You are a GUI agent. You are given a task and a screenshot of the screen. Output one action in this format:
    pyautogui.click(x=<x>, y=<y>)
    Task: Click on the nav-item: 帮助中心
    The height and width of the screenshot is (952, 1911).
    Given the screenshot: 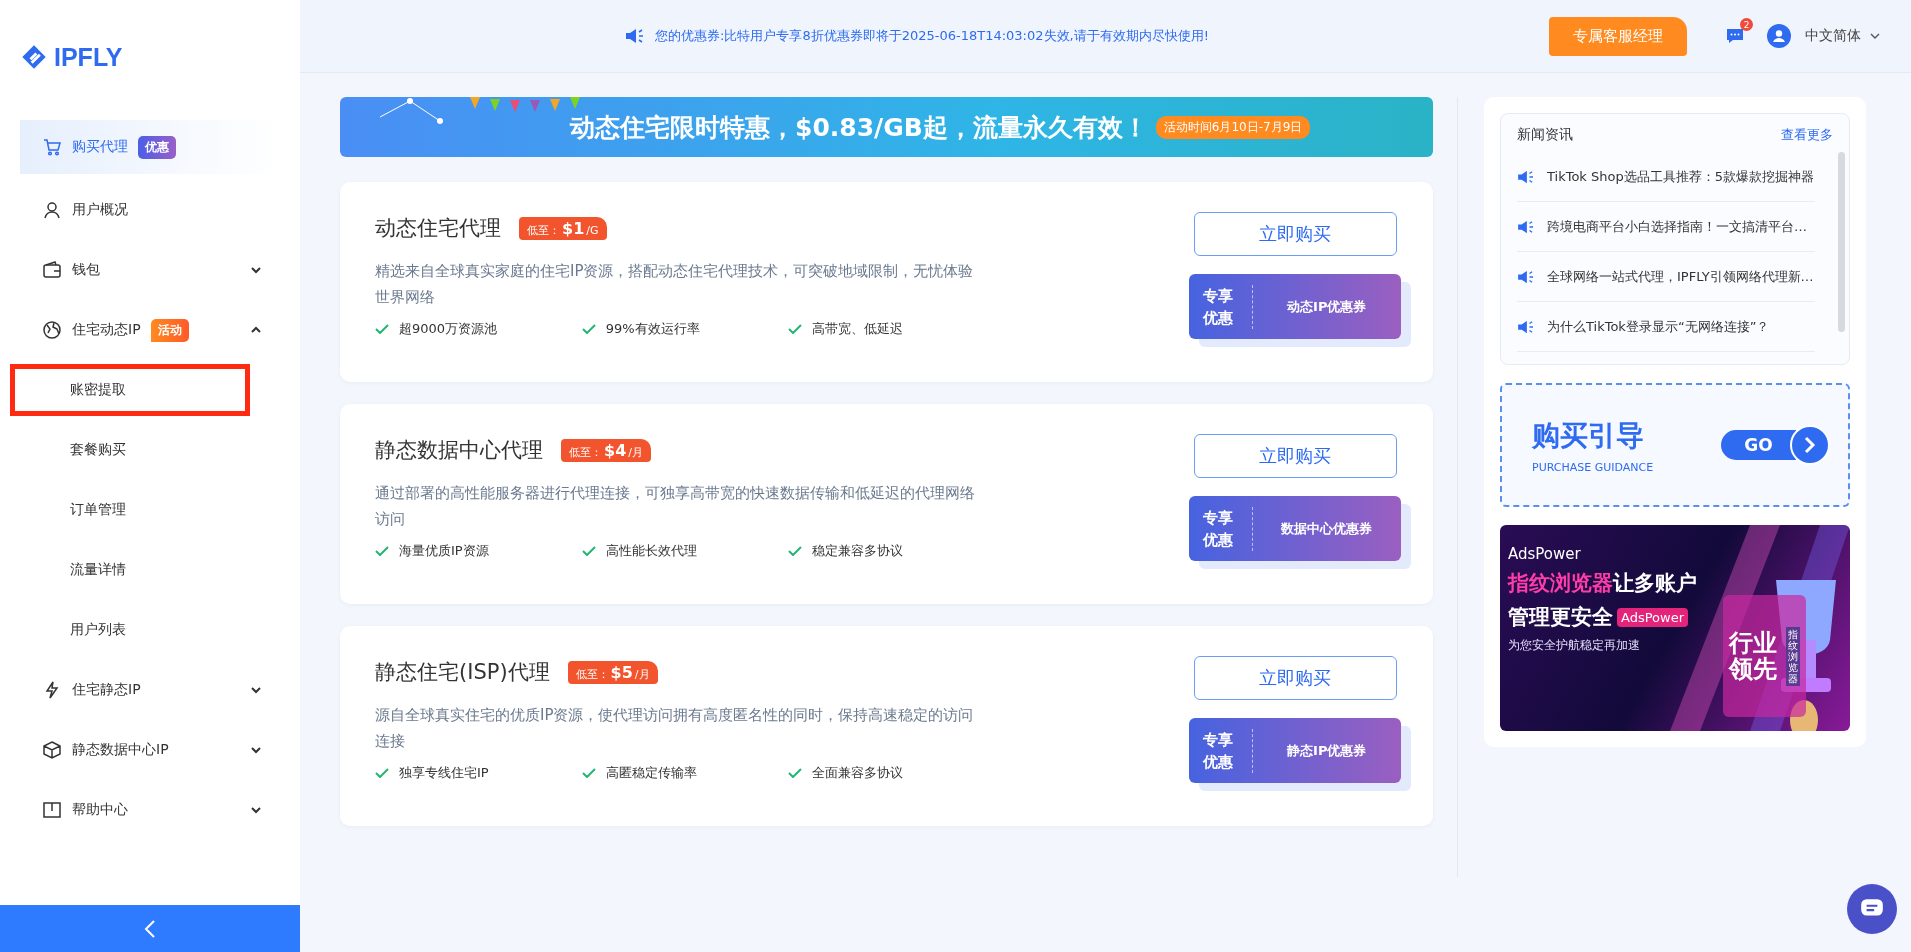 What is the action you would take?
    pyautogui.click(x=150, y=810)
    